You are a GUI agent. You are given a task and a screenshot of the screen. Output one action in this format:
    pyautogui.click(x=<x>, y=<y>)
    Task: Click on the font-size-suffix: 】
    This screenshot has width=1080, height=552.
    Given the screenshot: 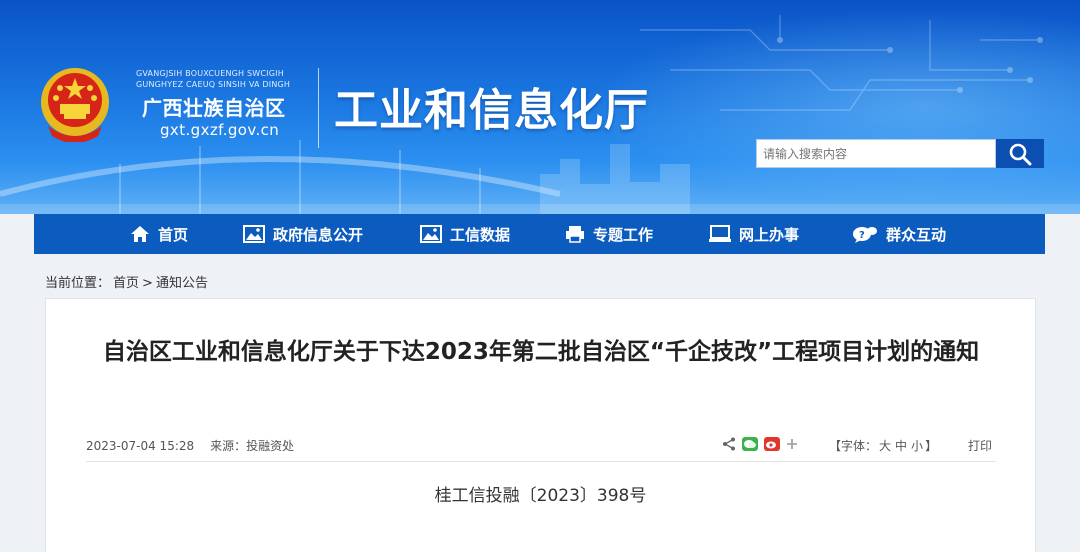 What is the action you would take?
    pyautogui.click(x=931, y=446)
    